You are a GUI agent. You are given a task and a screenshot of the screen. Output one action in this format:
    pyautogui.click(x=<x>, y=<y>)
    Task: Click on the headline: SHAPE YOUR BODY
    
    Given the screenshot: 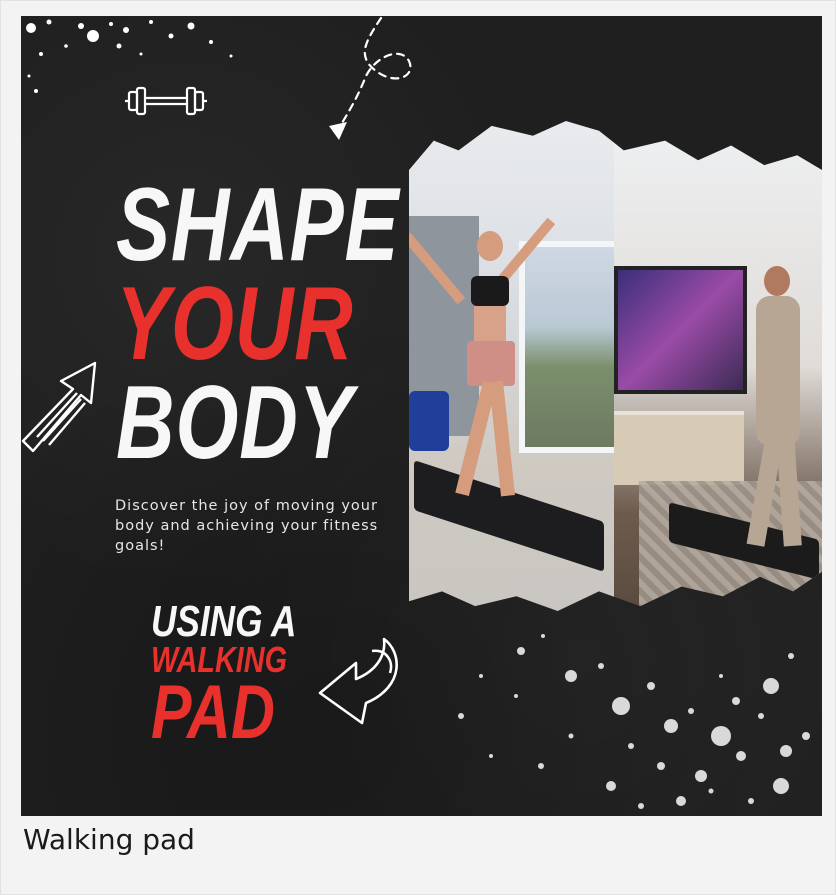 What is the action you would take?
    pyautogui.click(x=266, y=324)
    